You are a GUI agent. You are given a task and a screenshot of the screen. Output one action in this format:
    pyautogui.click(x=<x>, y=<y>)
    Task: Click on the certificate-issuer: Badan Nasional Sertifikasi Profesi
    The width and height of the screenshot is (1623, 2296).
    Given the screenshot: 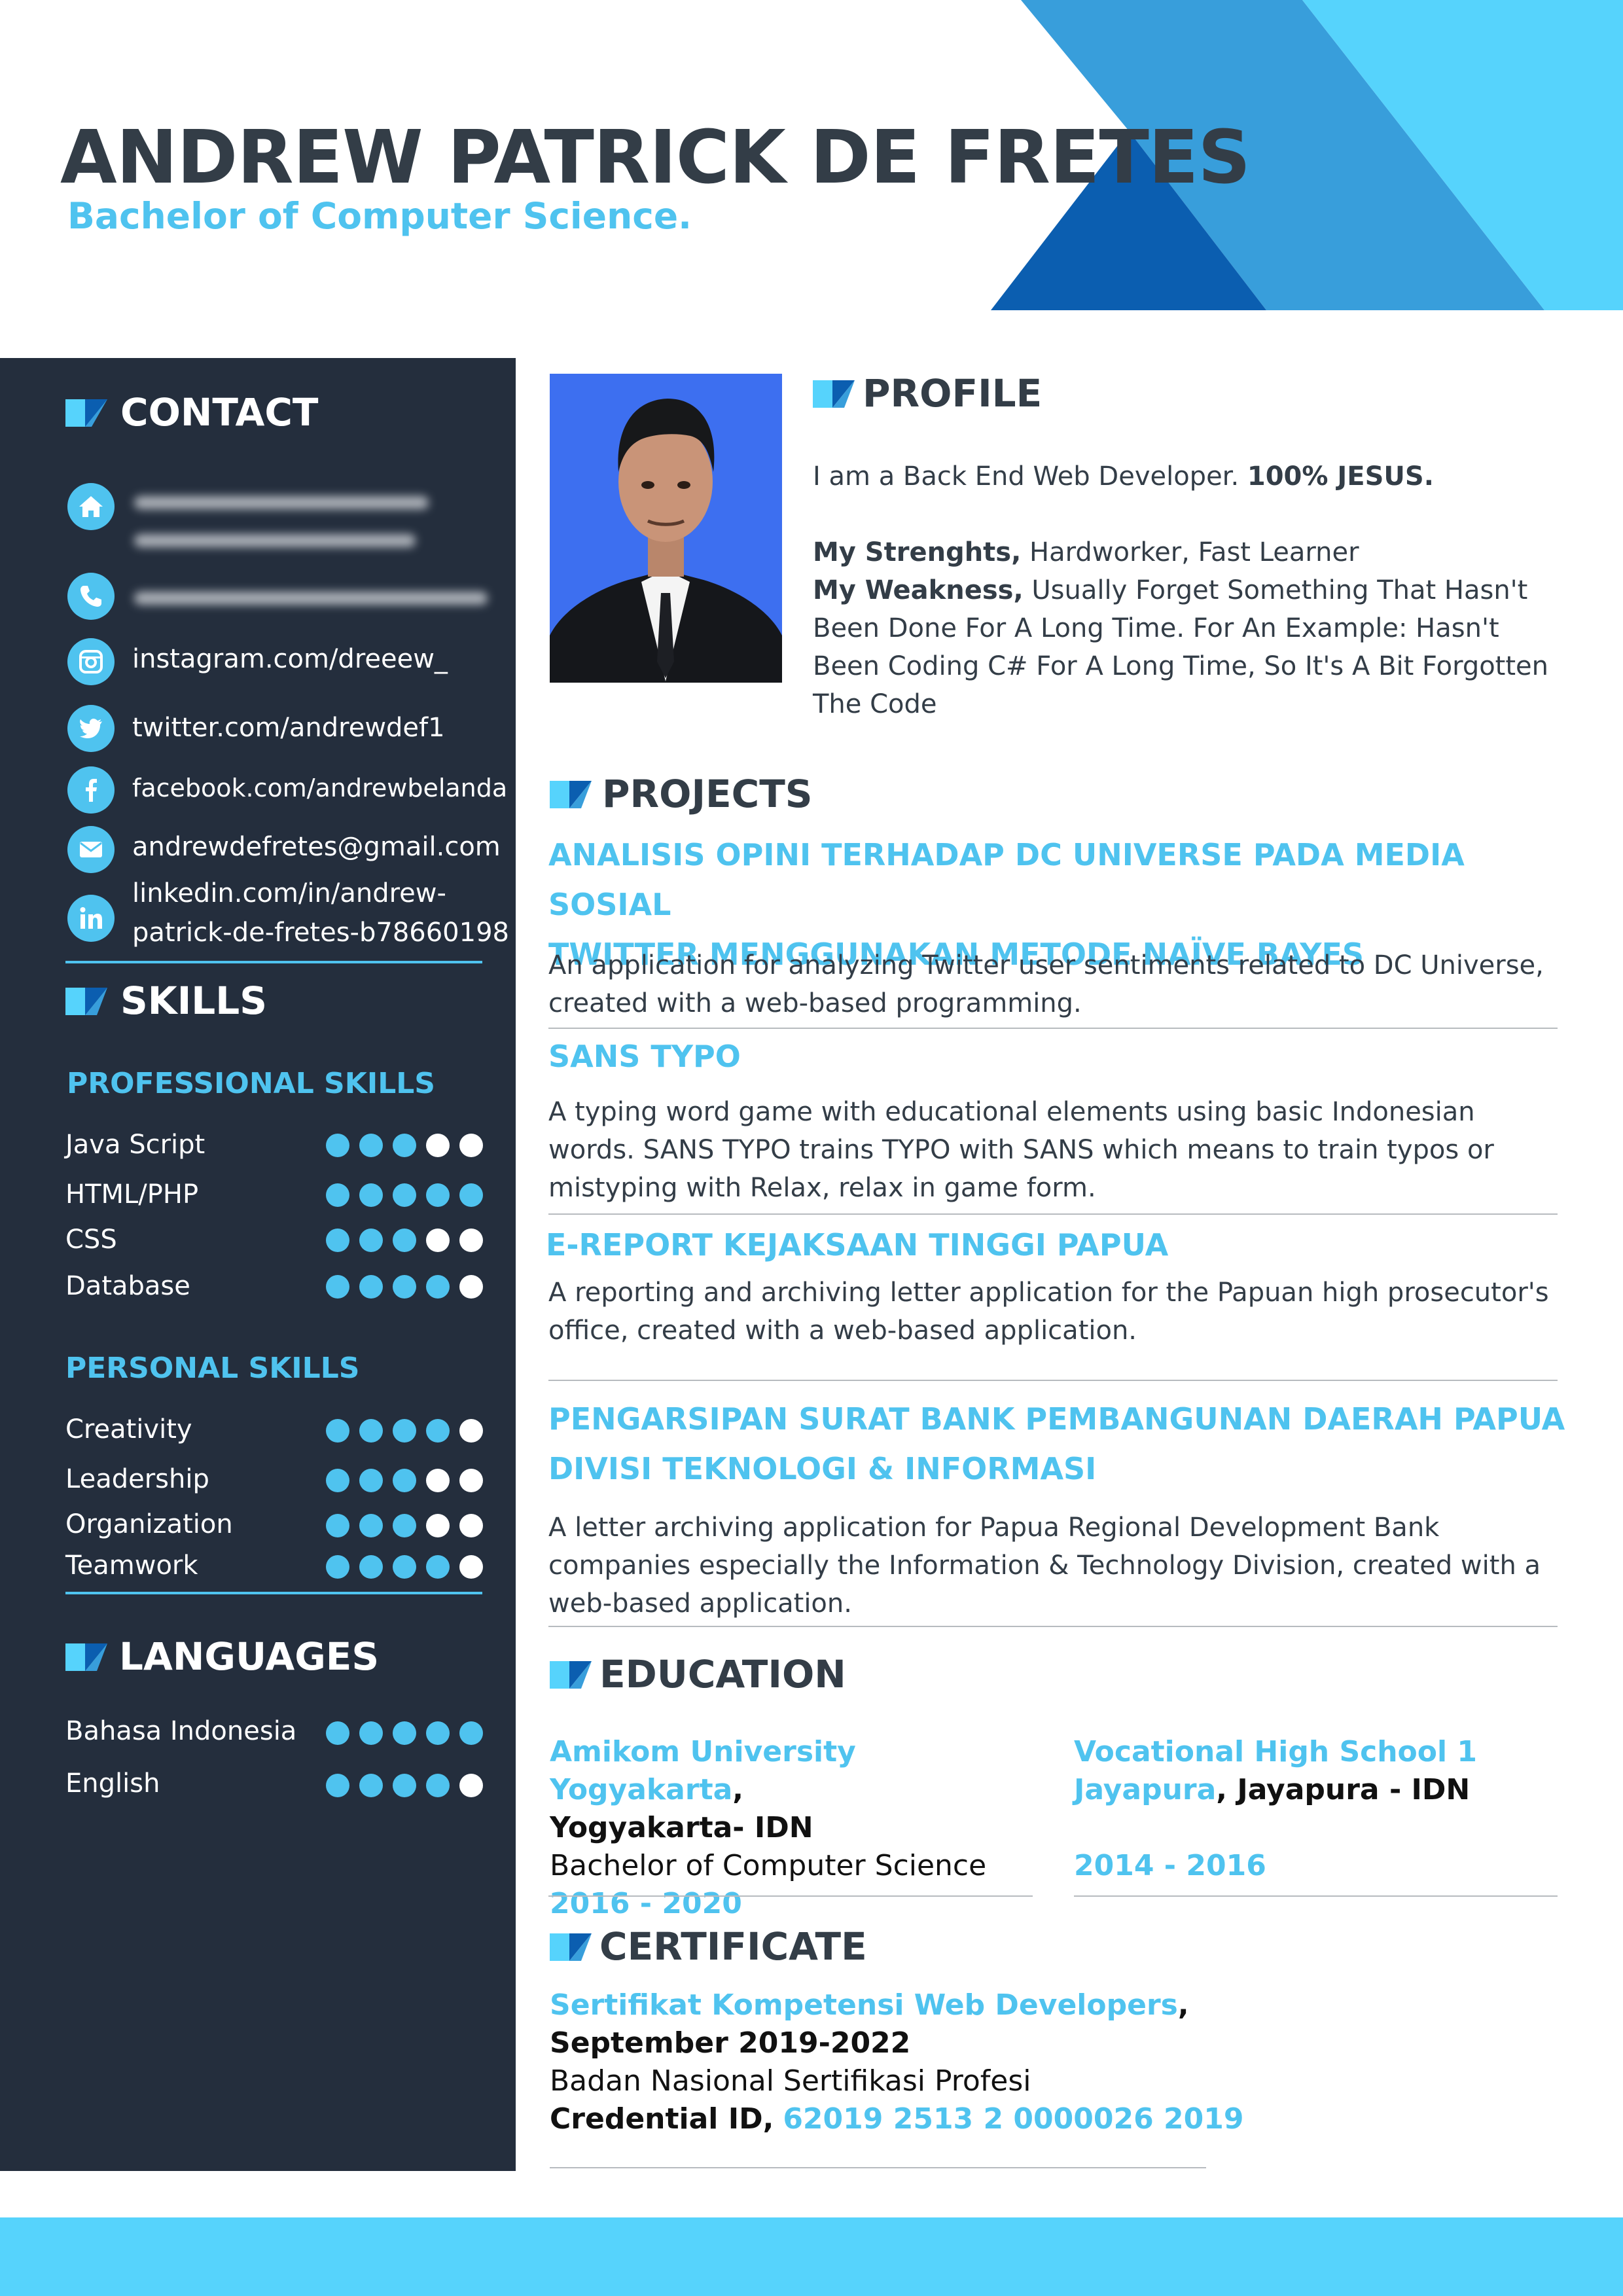 What is the action you would take?
    pyautogui.click(x=791, y=2081)
    